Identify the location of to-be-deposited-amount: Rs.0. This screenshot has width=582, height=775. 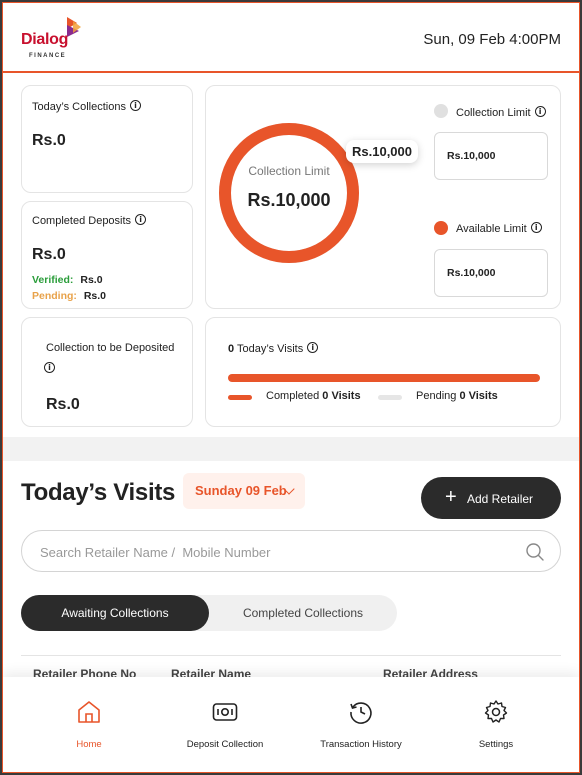
(63, 404).